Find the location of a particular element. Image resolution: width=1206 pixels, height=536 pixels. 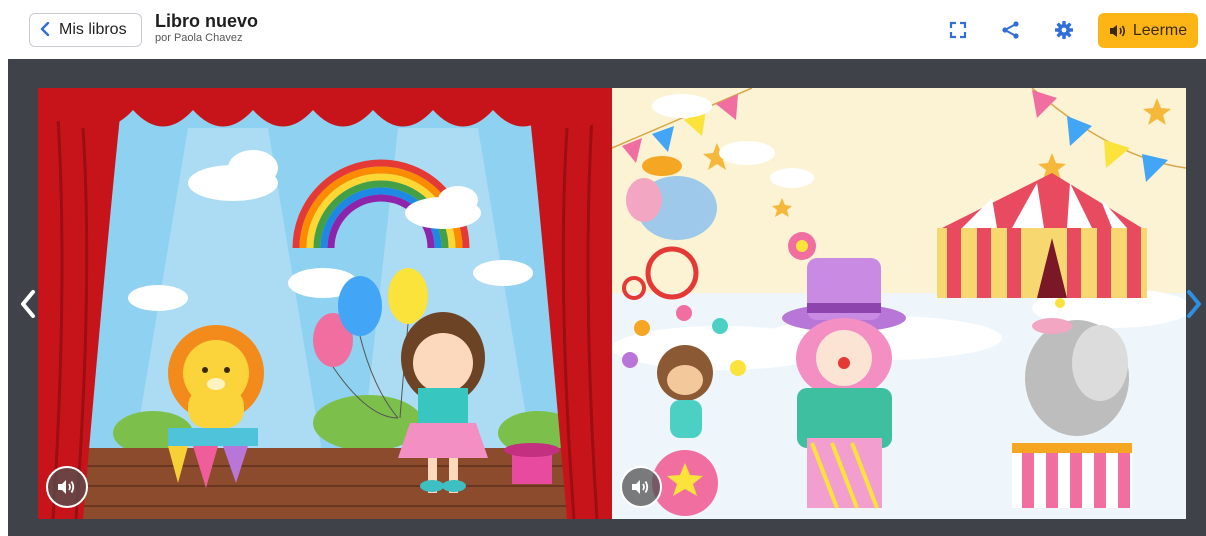

fullscreen-button is located at coordinates (958, 30).